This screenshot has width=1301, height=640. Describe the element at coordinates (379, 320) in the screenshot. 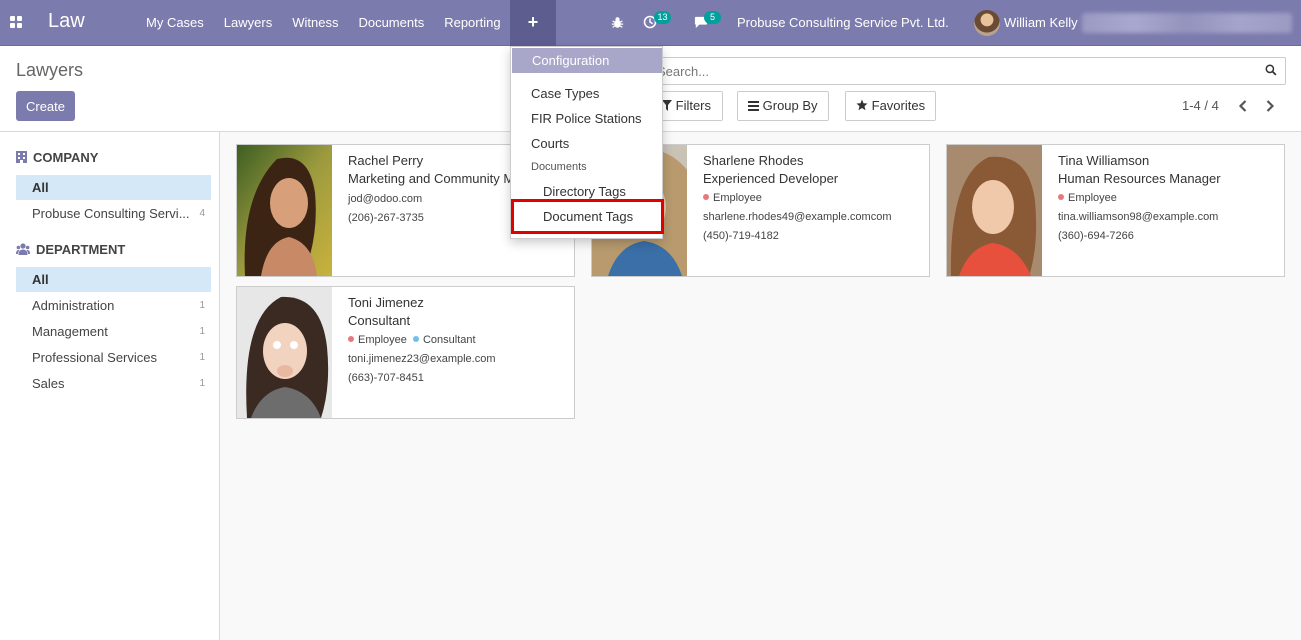

I see `card-job-title: Consultant` at that location.